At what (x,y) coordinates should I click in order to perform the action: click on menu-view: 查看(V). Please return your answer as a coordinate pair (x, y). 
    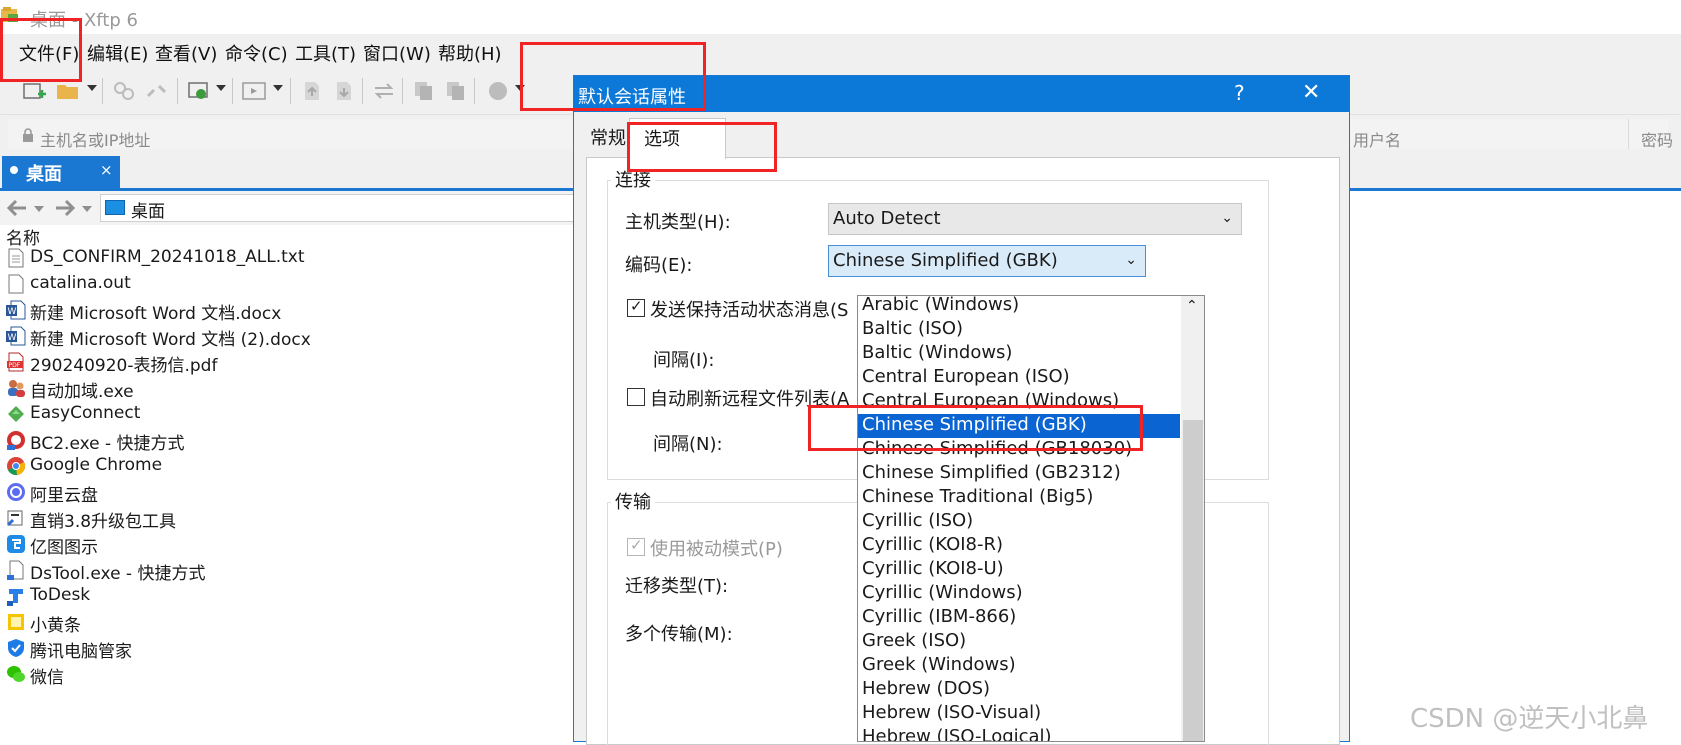
    Looking at the image, I should click on (186, 53).